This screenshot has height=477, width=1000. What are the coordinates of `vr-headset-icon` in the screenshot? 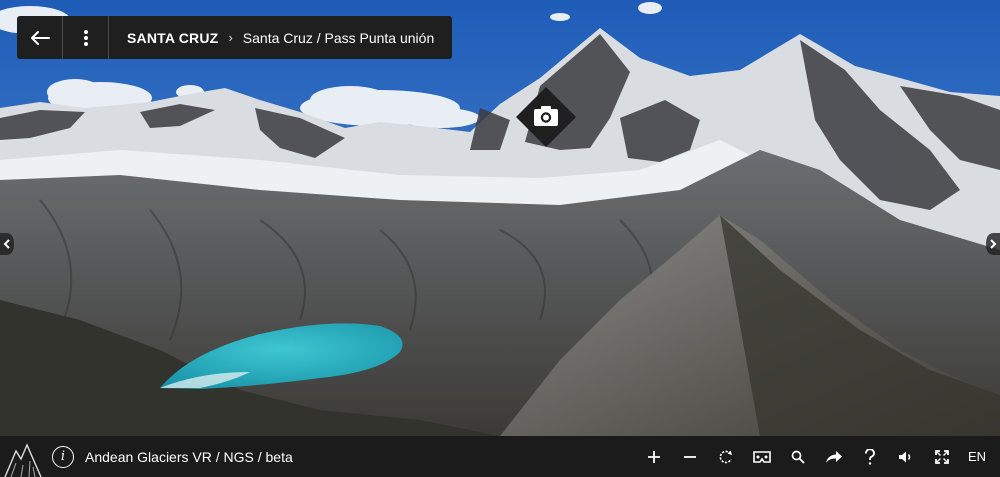 It's located at (762, 456).